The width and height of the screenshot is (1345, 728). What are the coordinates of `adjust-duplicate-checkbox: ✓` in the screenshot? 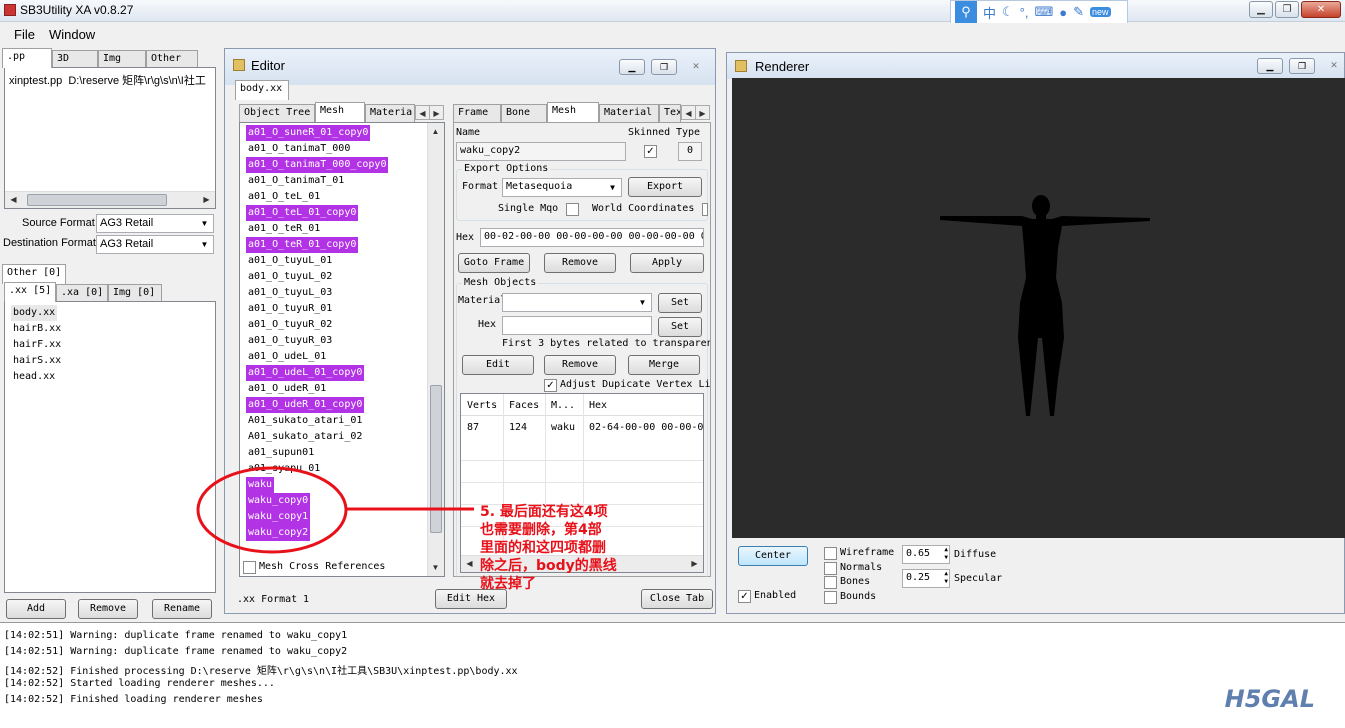 It's located at (550, 385).